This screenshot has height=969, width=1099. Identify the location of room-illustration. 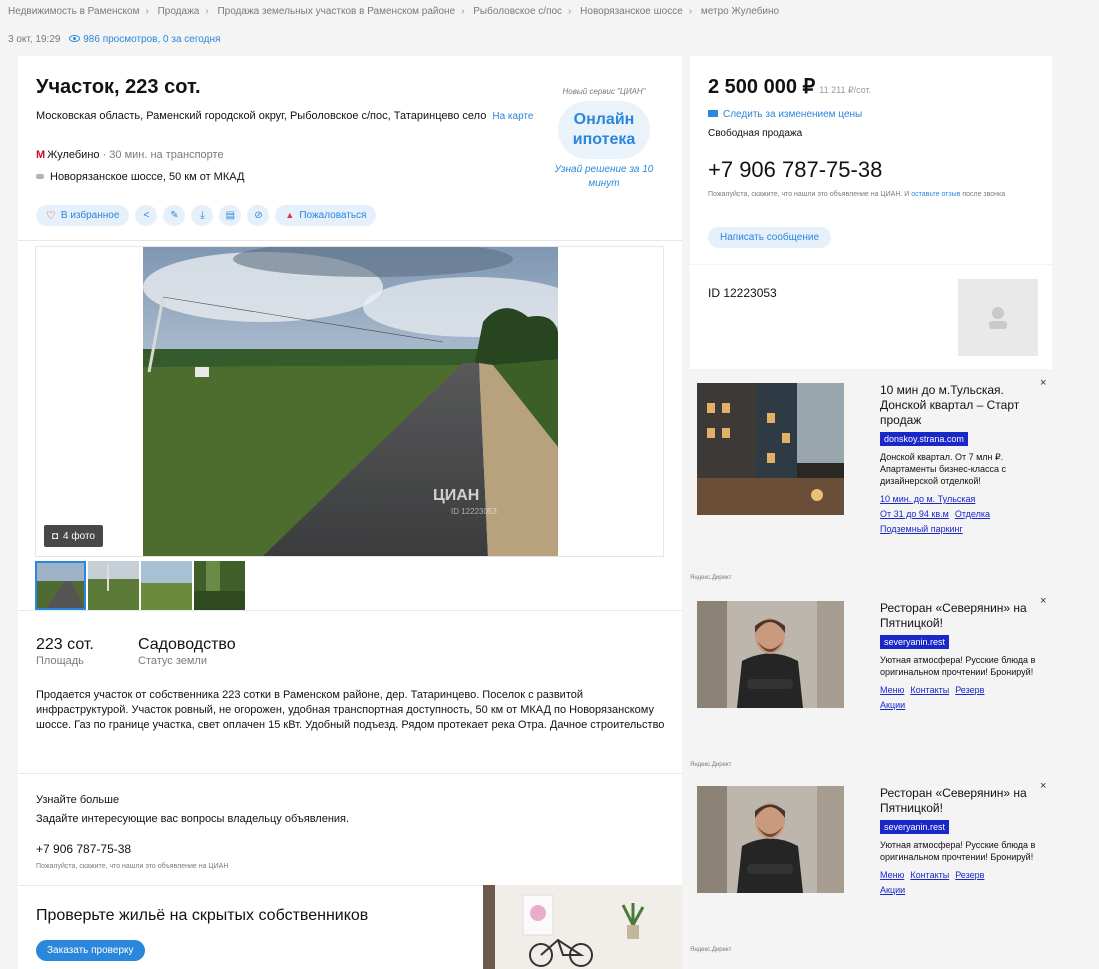
(582, 927).